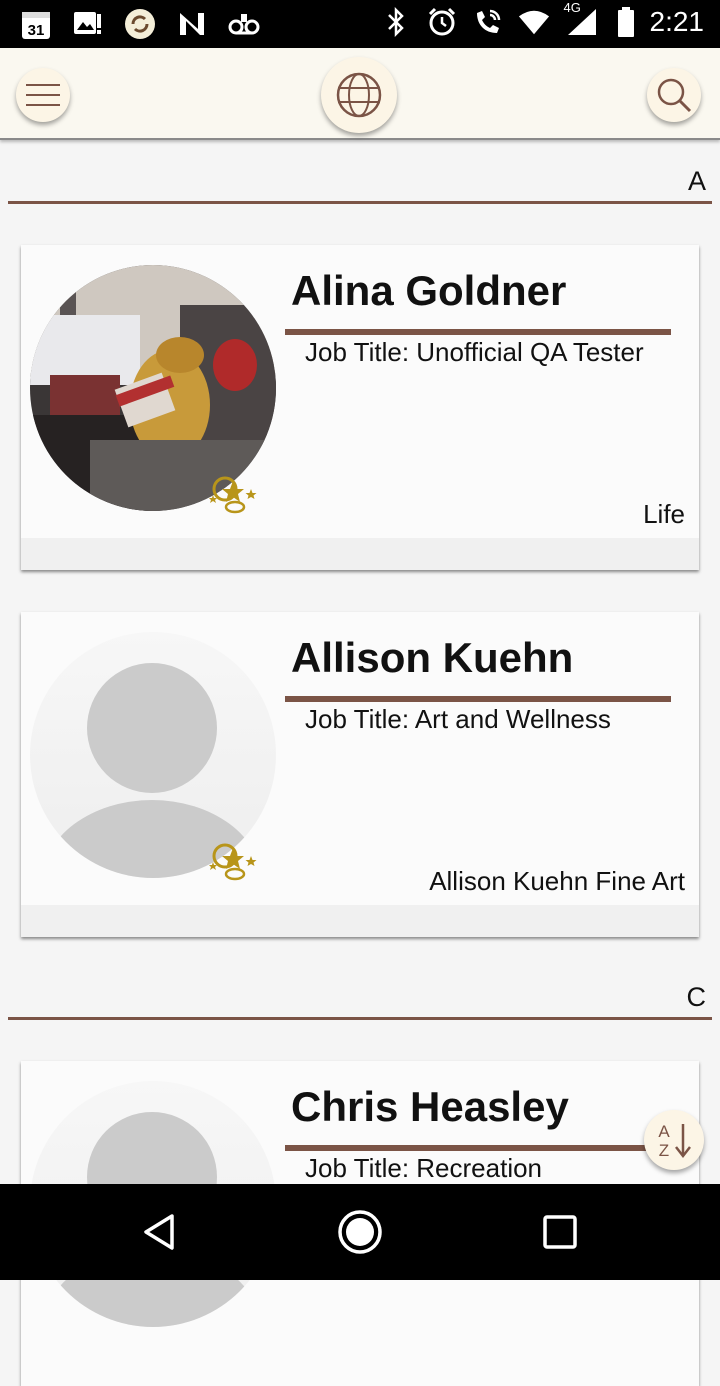 Image resolution: width=720 pixels, height=1386 pixels. Describe the element at coordinates (442, 22) in the screenshot. I see `alarm-icon` at that location.